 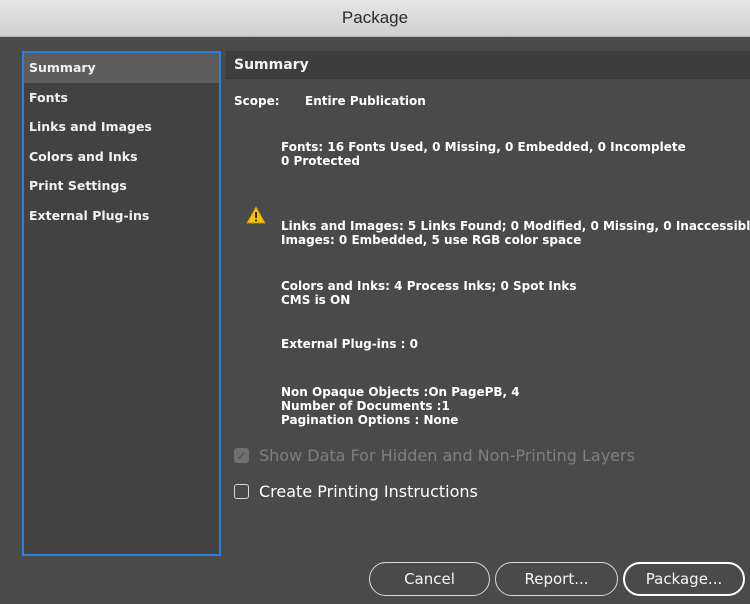 I want to click on show-hidden-layers-checkbox: ✓, so click(x=241, y=455).